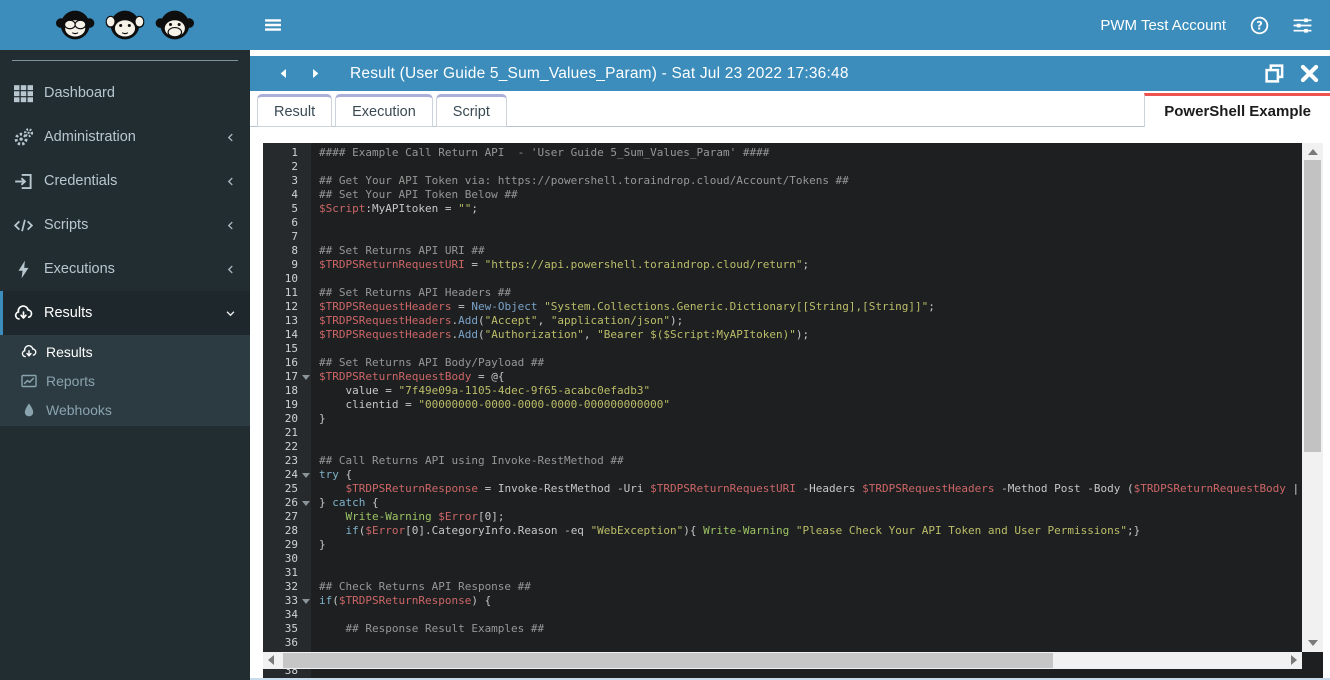  I want to click on cogs-icon, so click(23, 137).